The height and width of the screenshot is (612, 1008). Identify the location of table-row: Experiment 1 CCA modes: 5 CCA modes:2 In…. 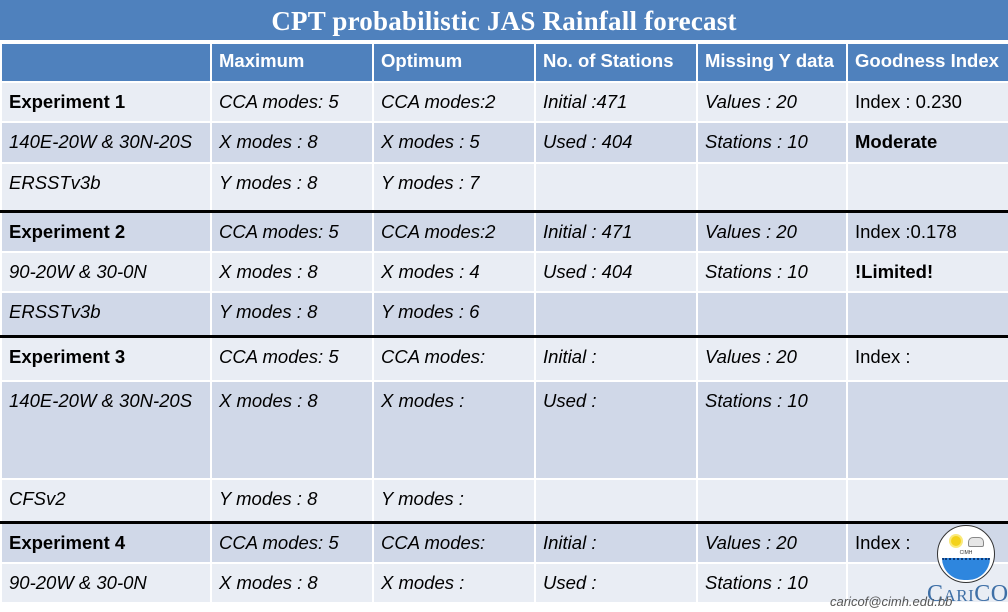
(504, 102).